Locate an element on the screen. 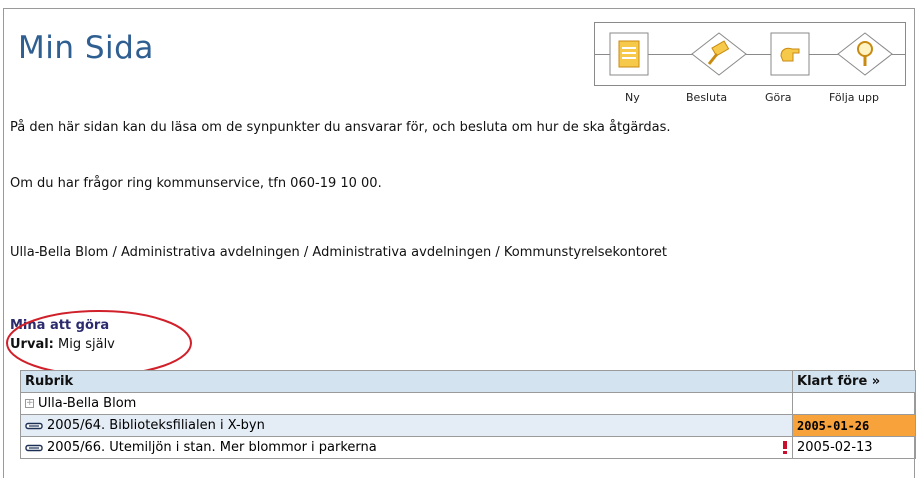 Image resolution: width=918 pixels, height=478 pixels. row-title: 2005/64. Biblioteksfilialen i X-byn is located at coordinates (156, 425).